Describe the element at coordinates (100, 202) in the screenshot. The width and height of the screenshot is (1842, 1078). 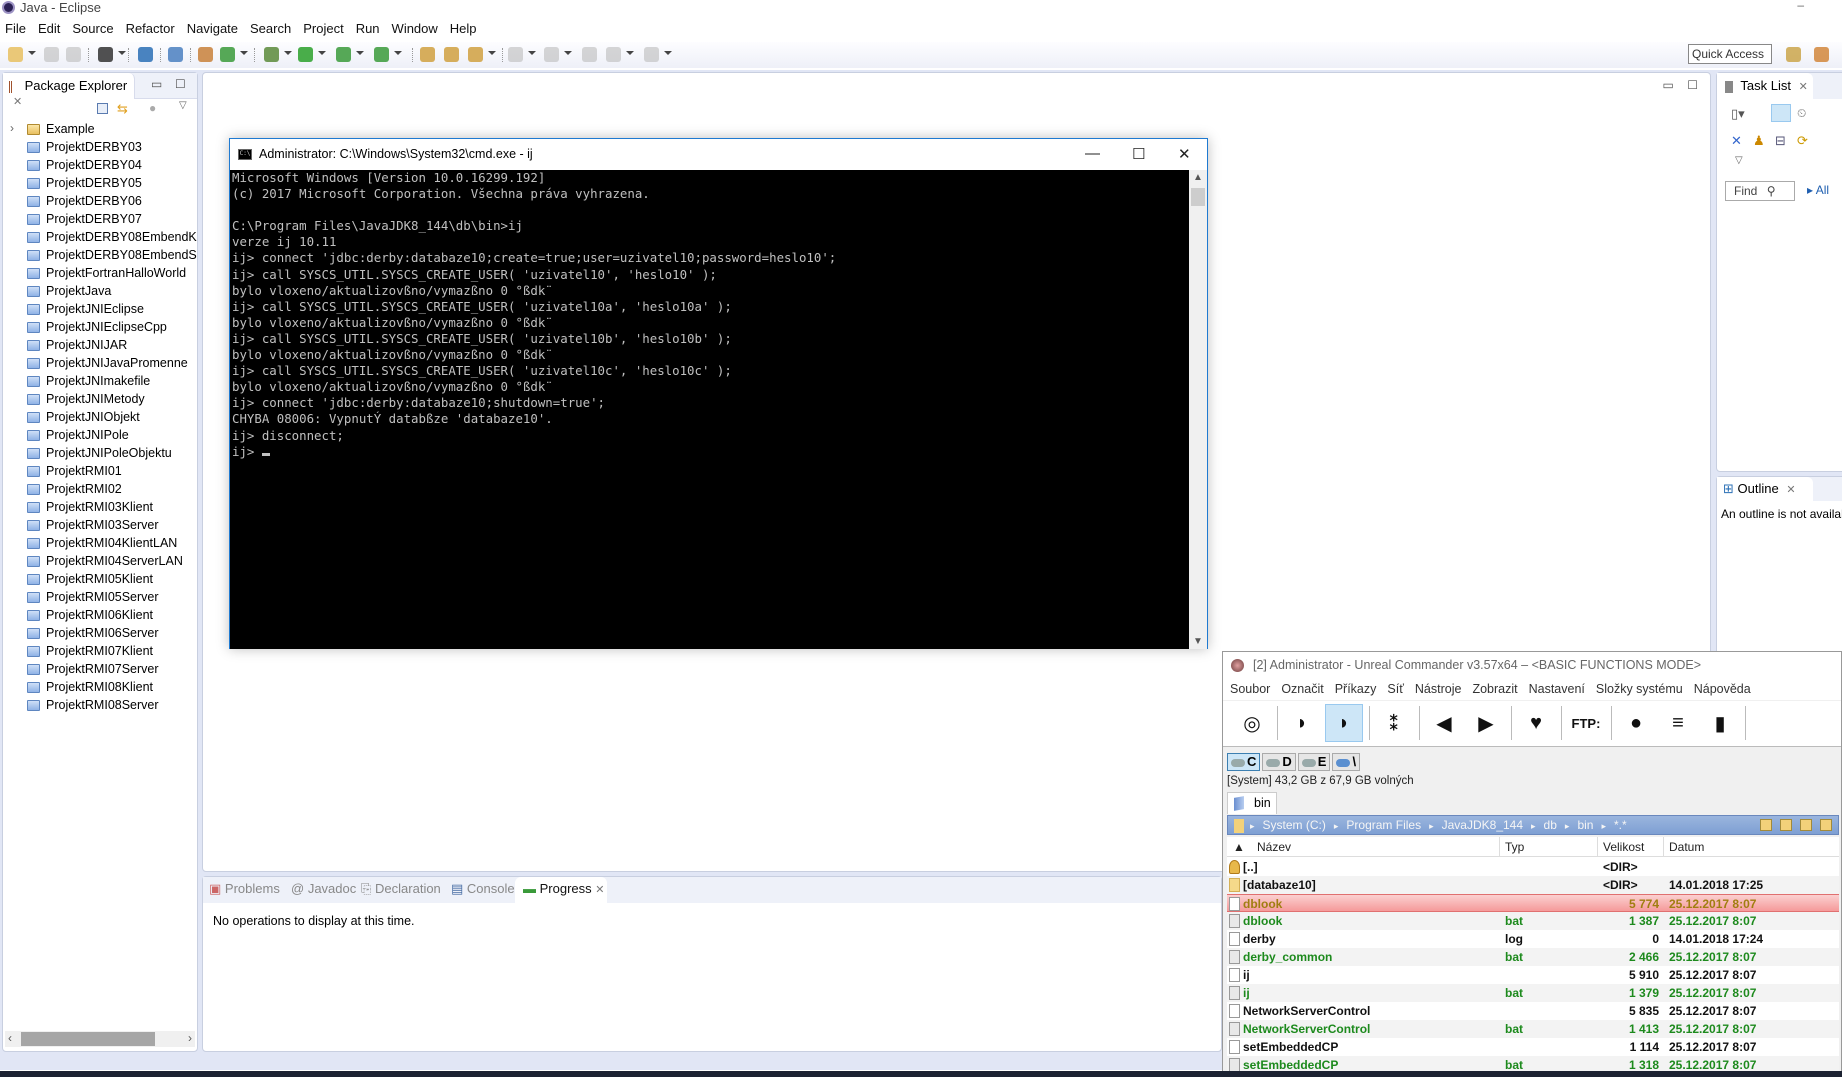
I see `tree-item-project: ProjektDERBY06` at that location.